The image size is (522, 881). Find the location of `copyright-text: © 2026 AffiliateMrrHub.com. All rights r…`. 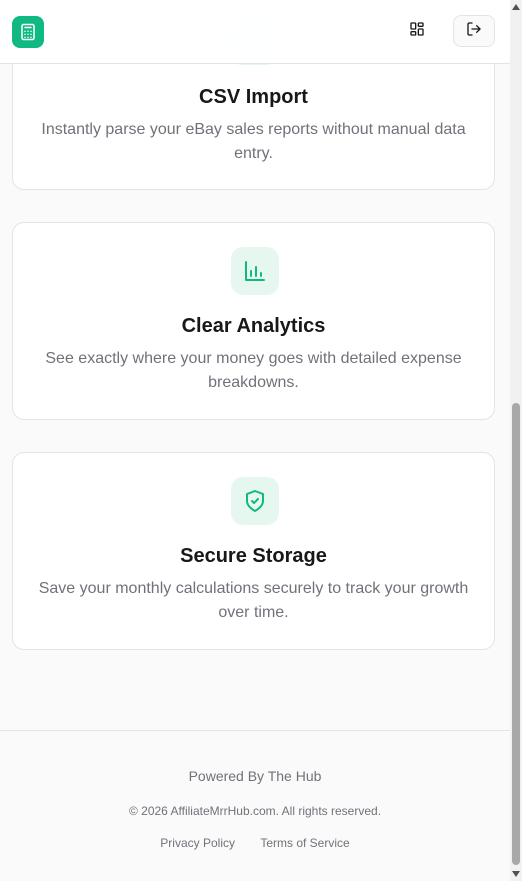

copyright-text: © 2026 AffiliateMrrHub.com. All rights r… is located at coordinates (255, 811).